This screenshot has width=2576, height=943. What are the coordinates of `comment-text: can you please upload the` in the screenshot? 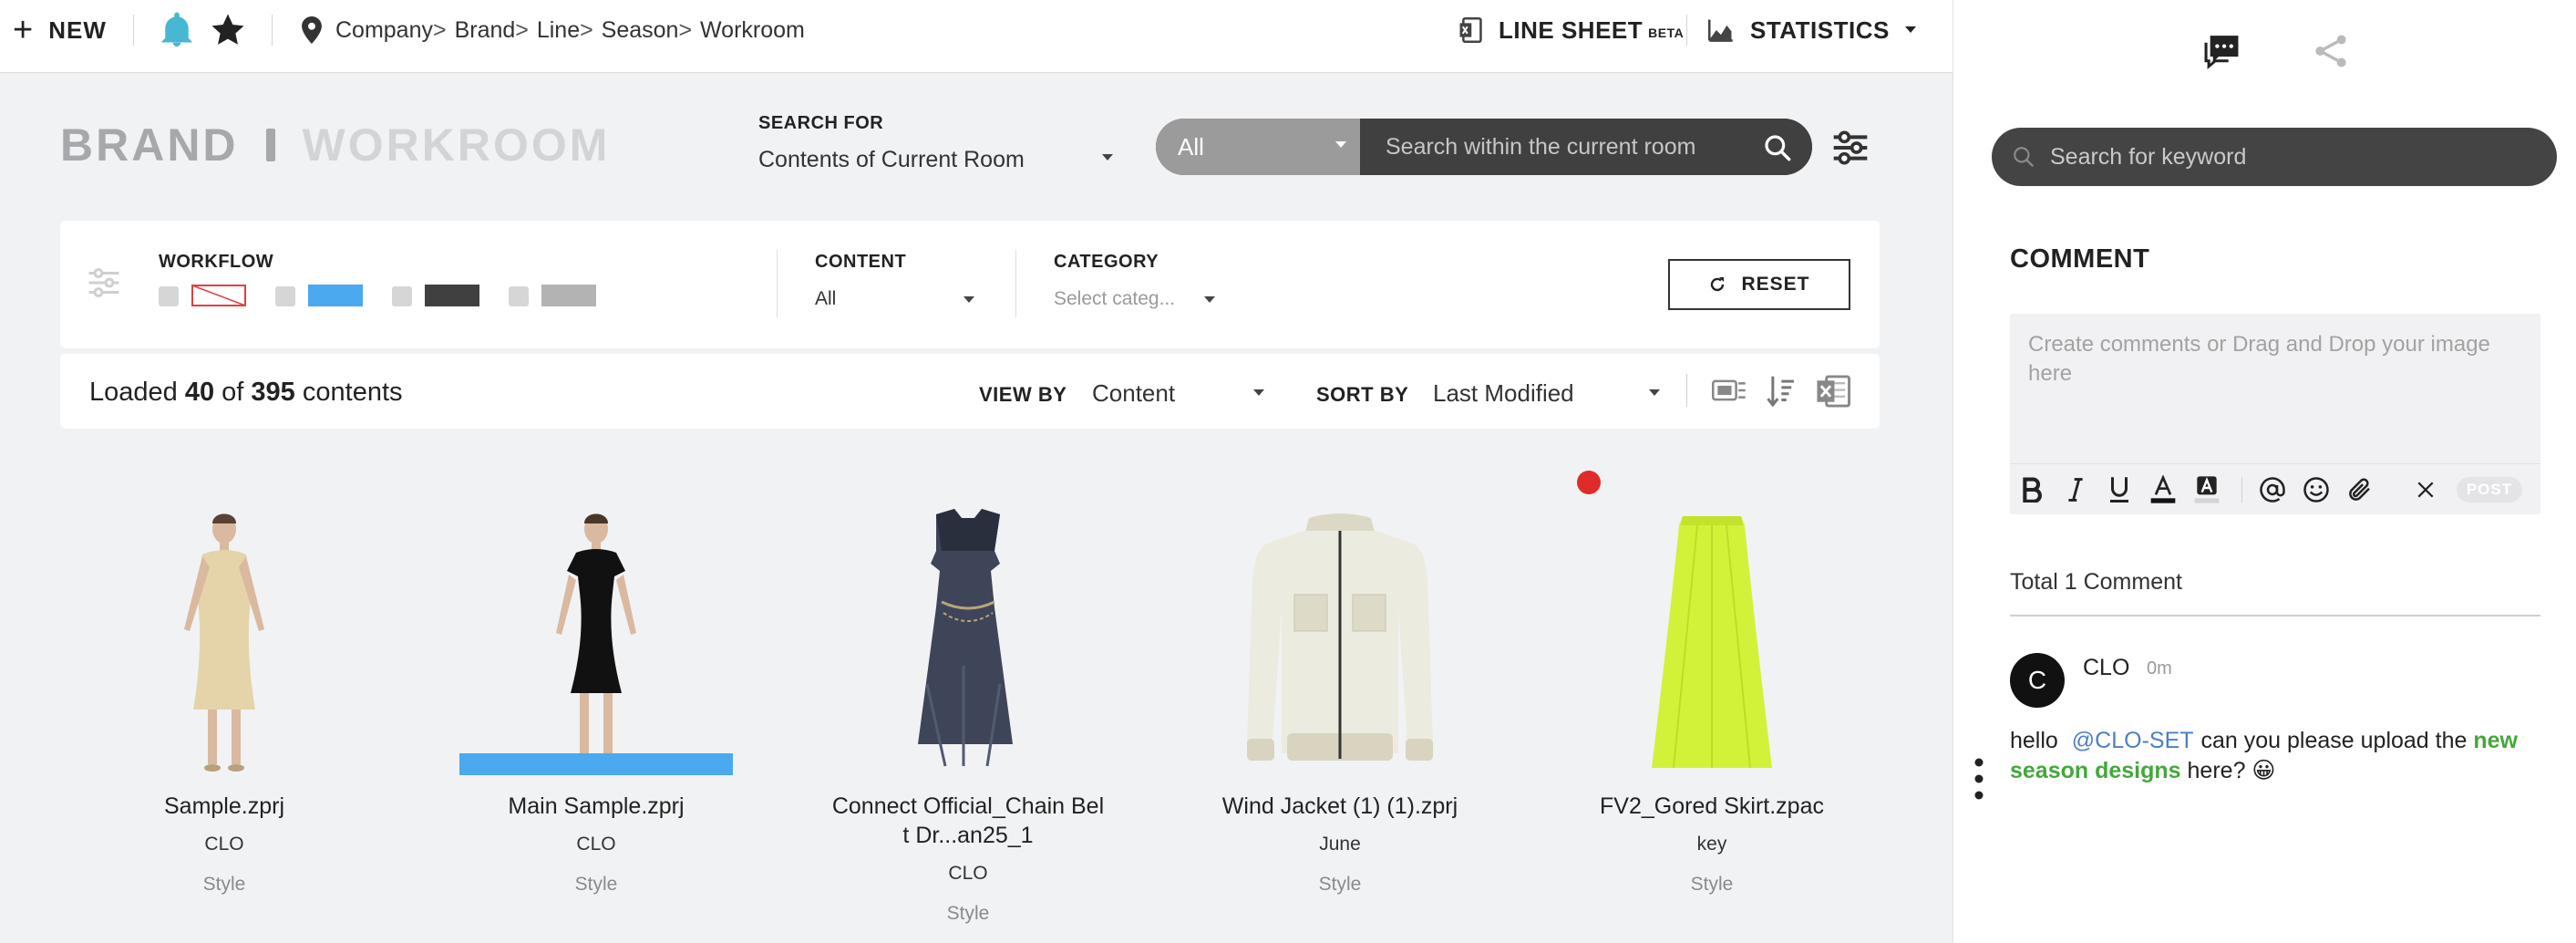 It's located at (2334, 740).